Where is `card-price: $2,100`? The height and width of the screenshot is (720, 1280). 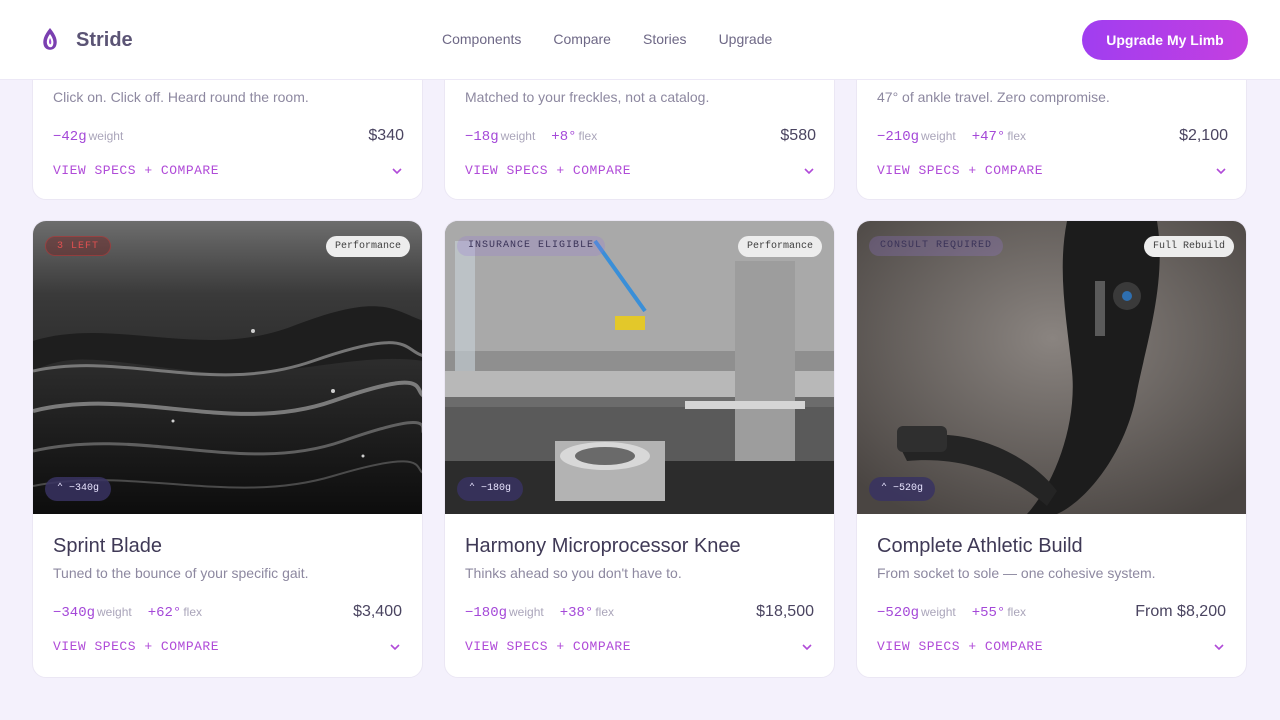
card-price: $2,100 is located at coordinates (1203, 135).